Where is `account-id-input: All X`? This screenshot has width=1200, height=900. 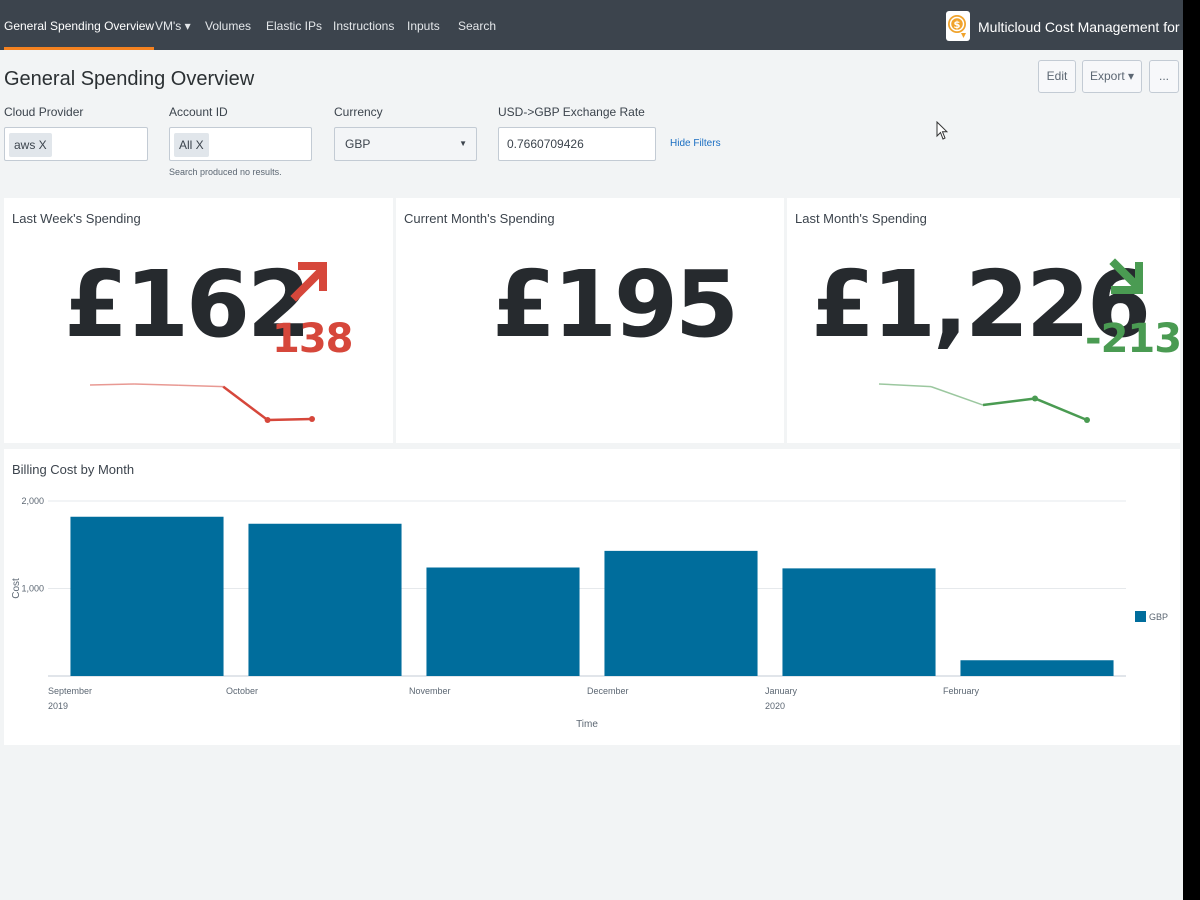
account-id-input: All X is located at coordinates (240, 144).